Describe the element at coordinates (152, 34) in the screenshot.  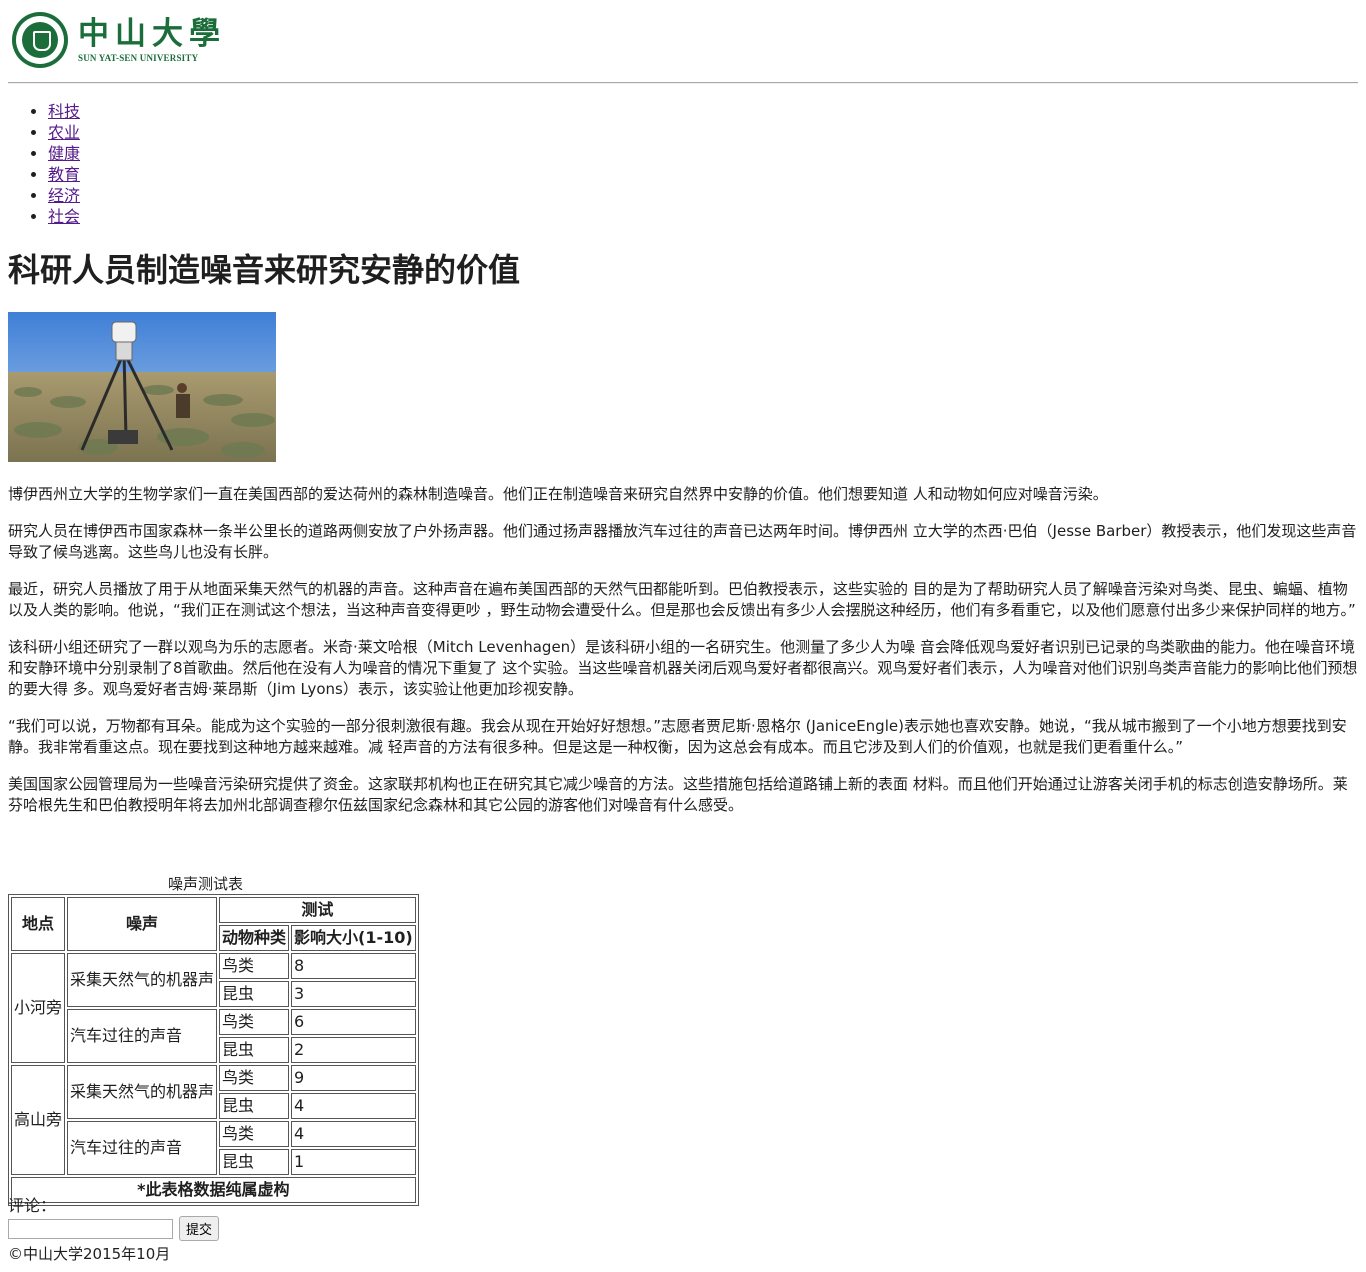
I see `logo-chinese-name: 中山大學` at that location.